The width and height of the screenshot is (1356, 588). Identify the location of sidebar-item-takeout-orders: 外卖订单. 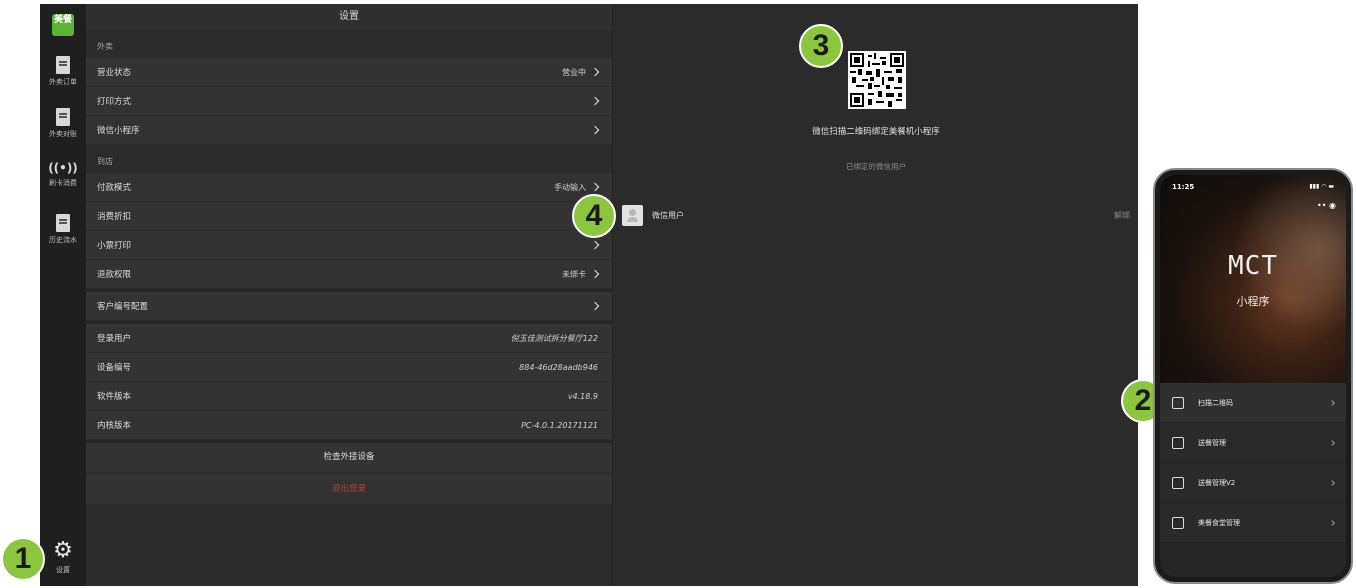
(63, 71).